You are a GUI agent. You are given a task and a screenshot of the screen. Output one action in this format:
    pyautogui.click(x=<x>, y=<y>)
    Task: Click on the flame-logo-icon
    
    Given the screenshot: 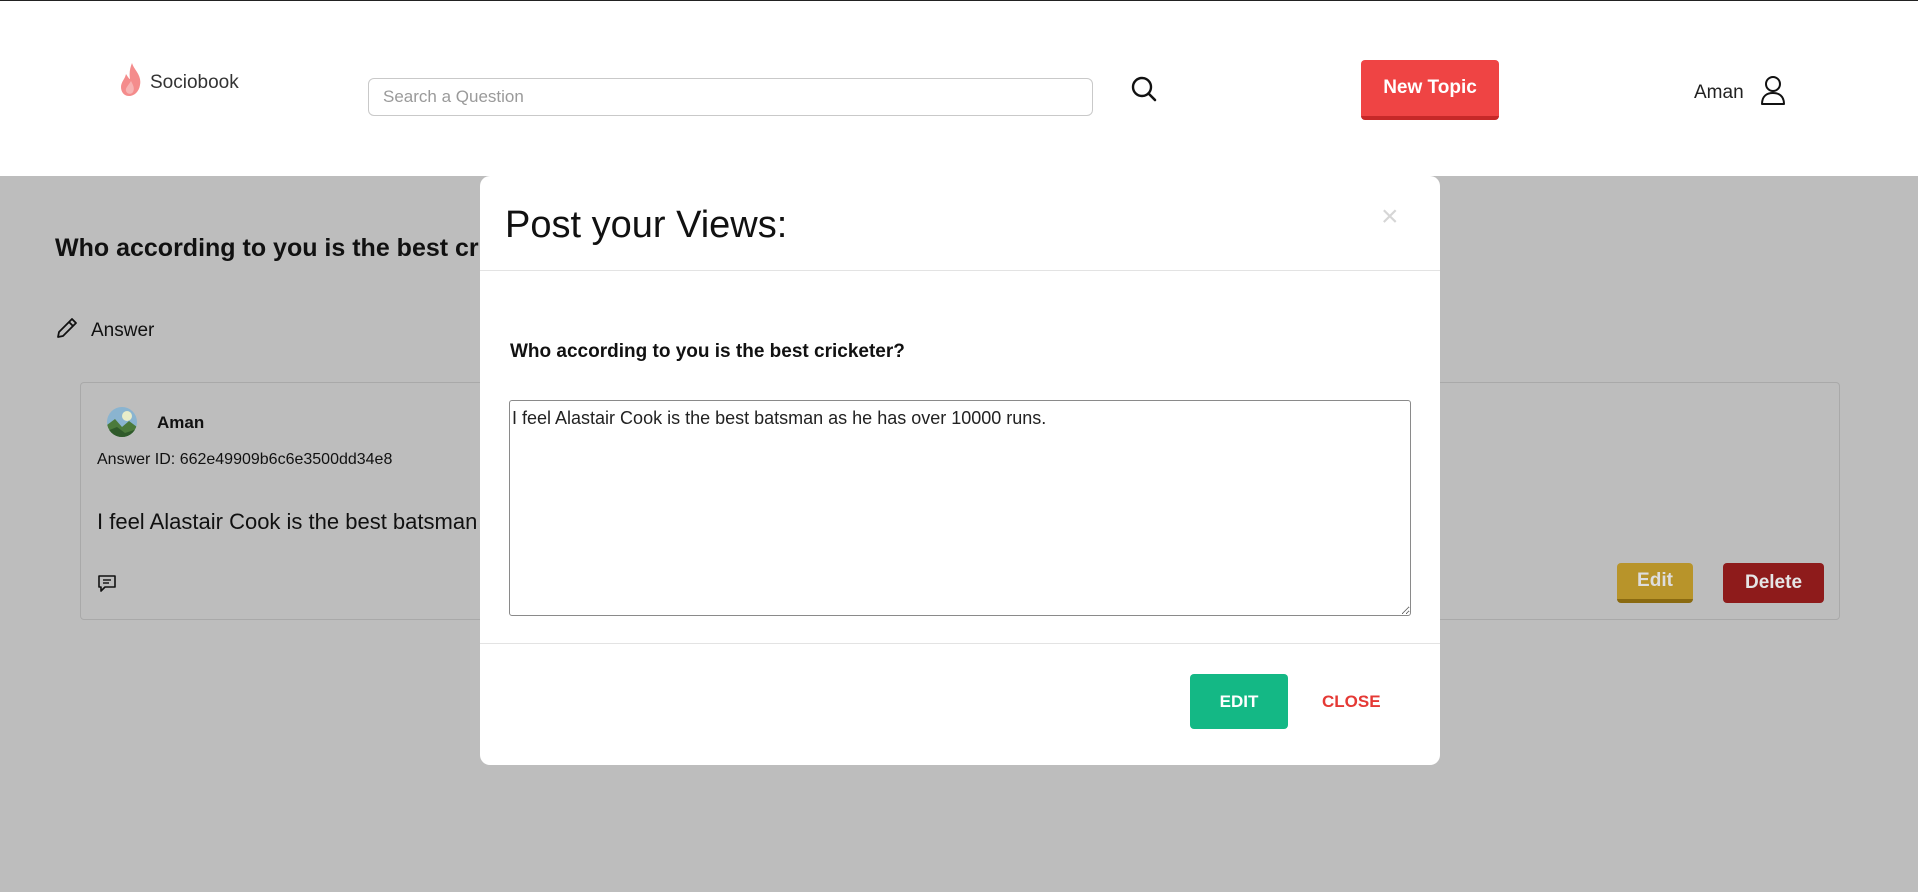 What is the action you would take?
    pyautogui.click(x=132, y=82)
    